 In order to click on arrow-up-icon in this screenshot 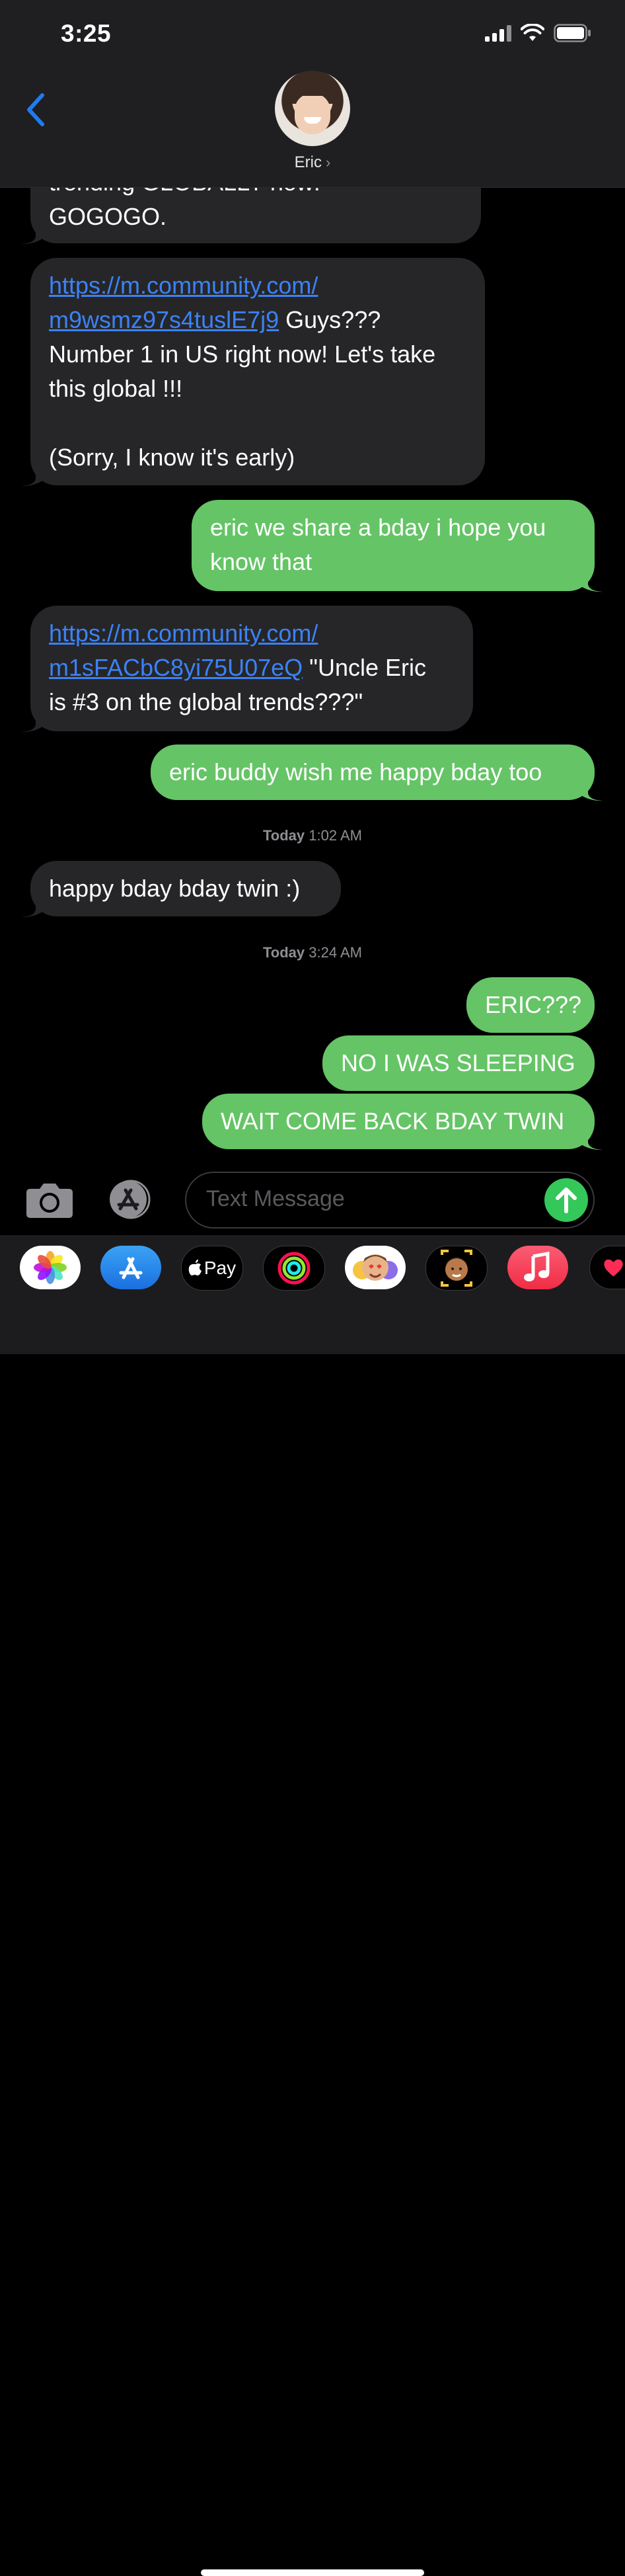, I will do `click(567, 1200)`.